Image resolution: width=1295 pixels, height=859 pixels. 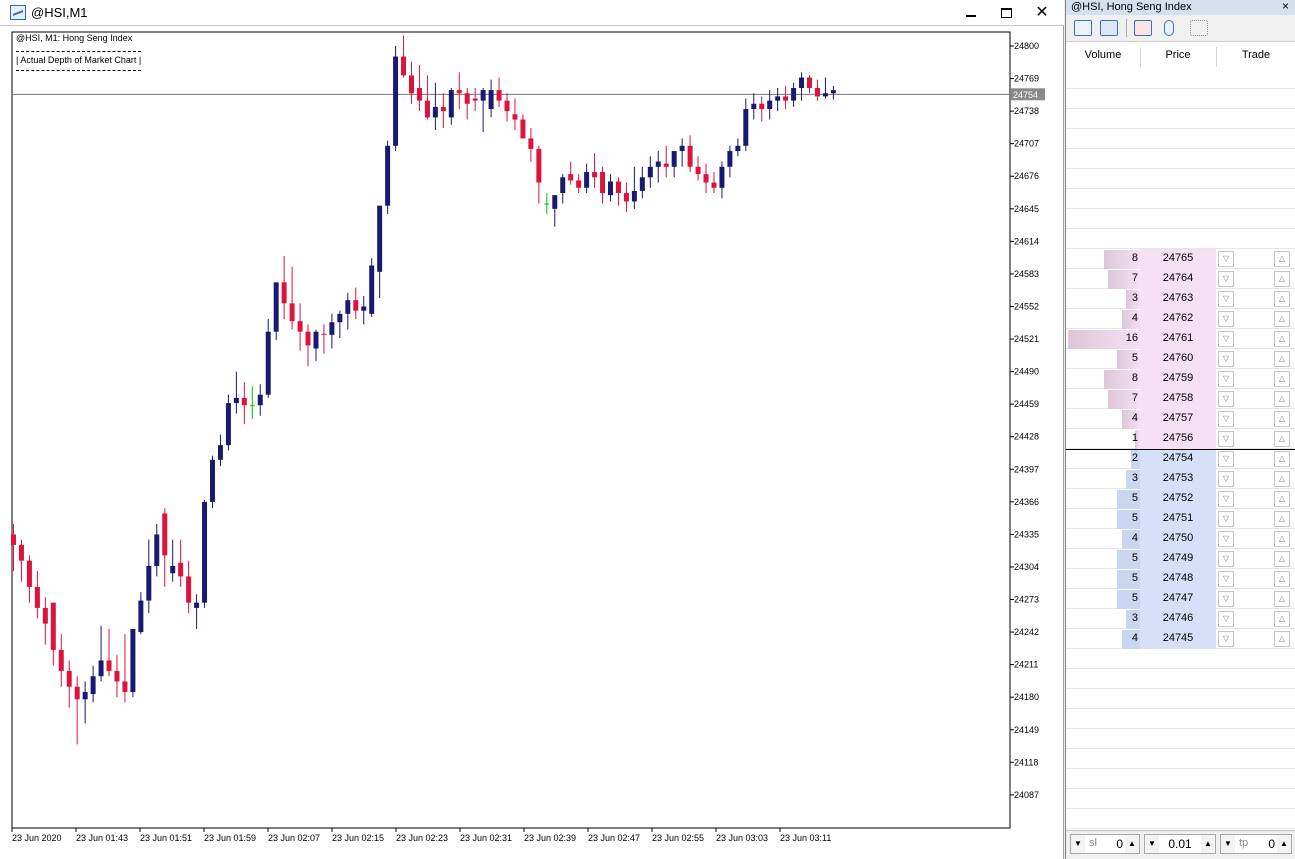 What do you see at coordinates (1083, 28) in the screenshot?
I see `chart-icon` at bounding box center [1083, 28].